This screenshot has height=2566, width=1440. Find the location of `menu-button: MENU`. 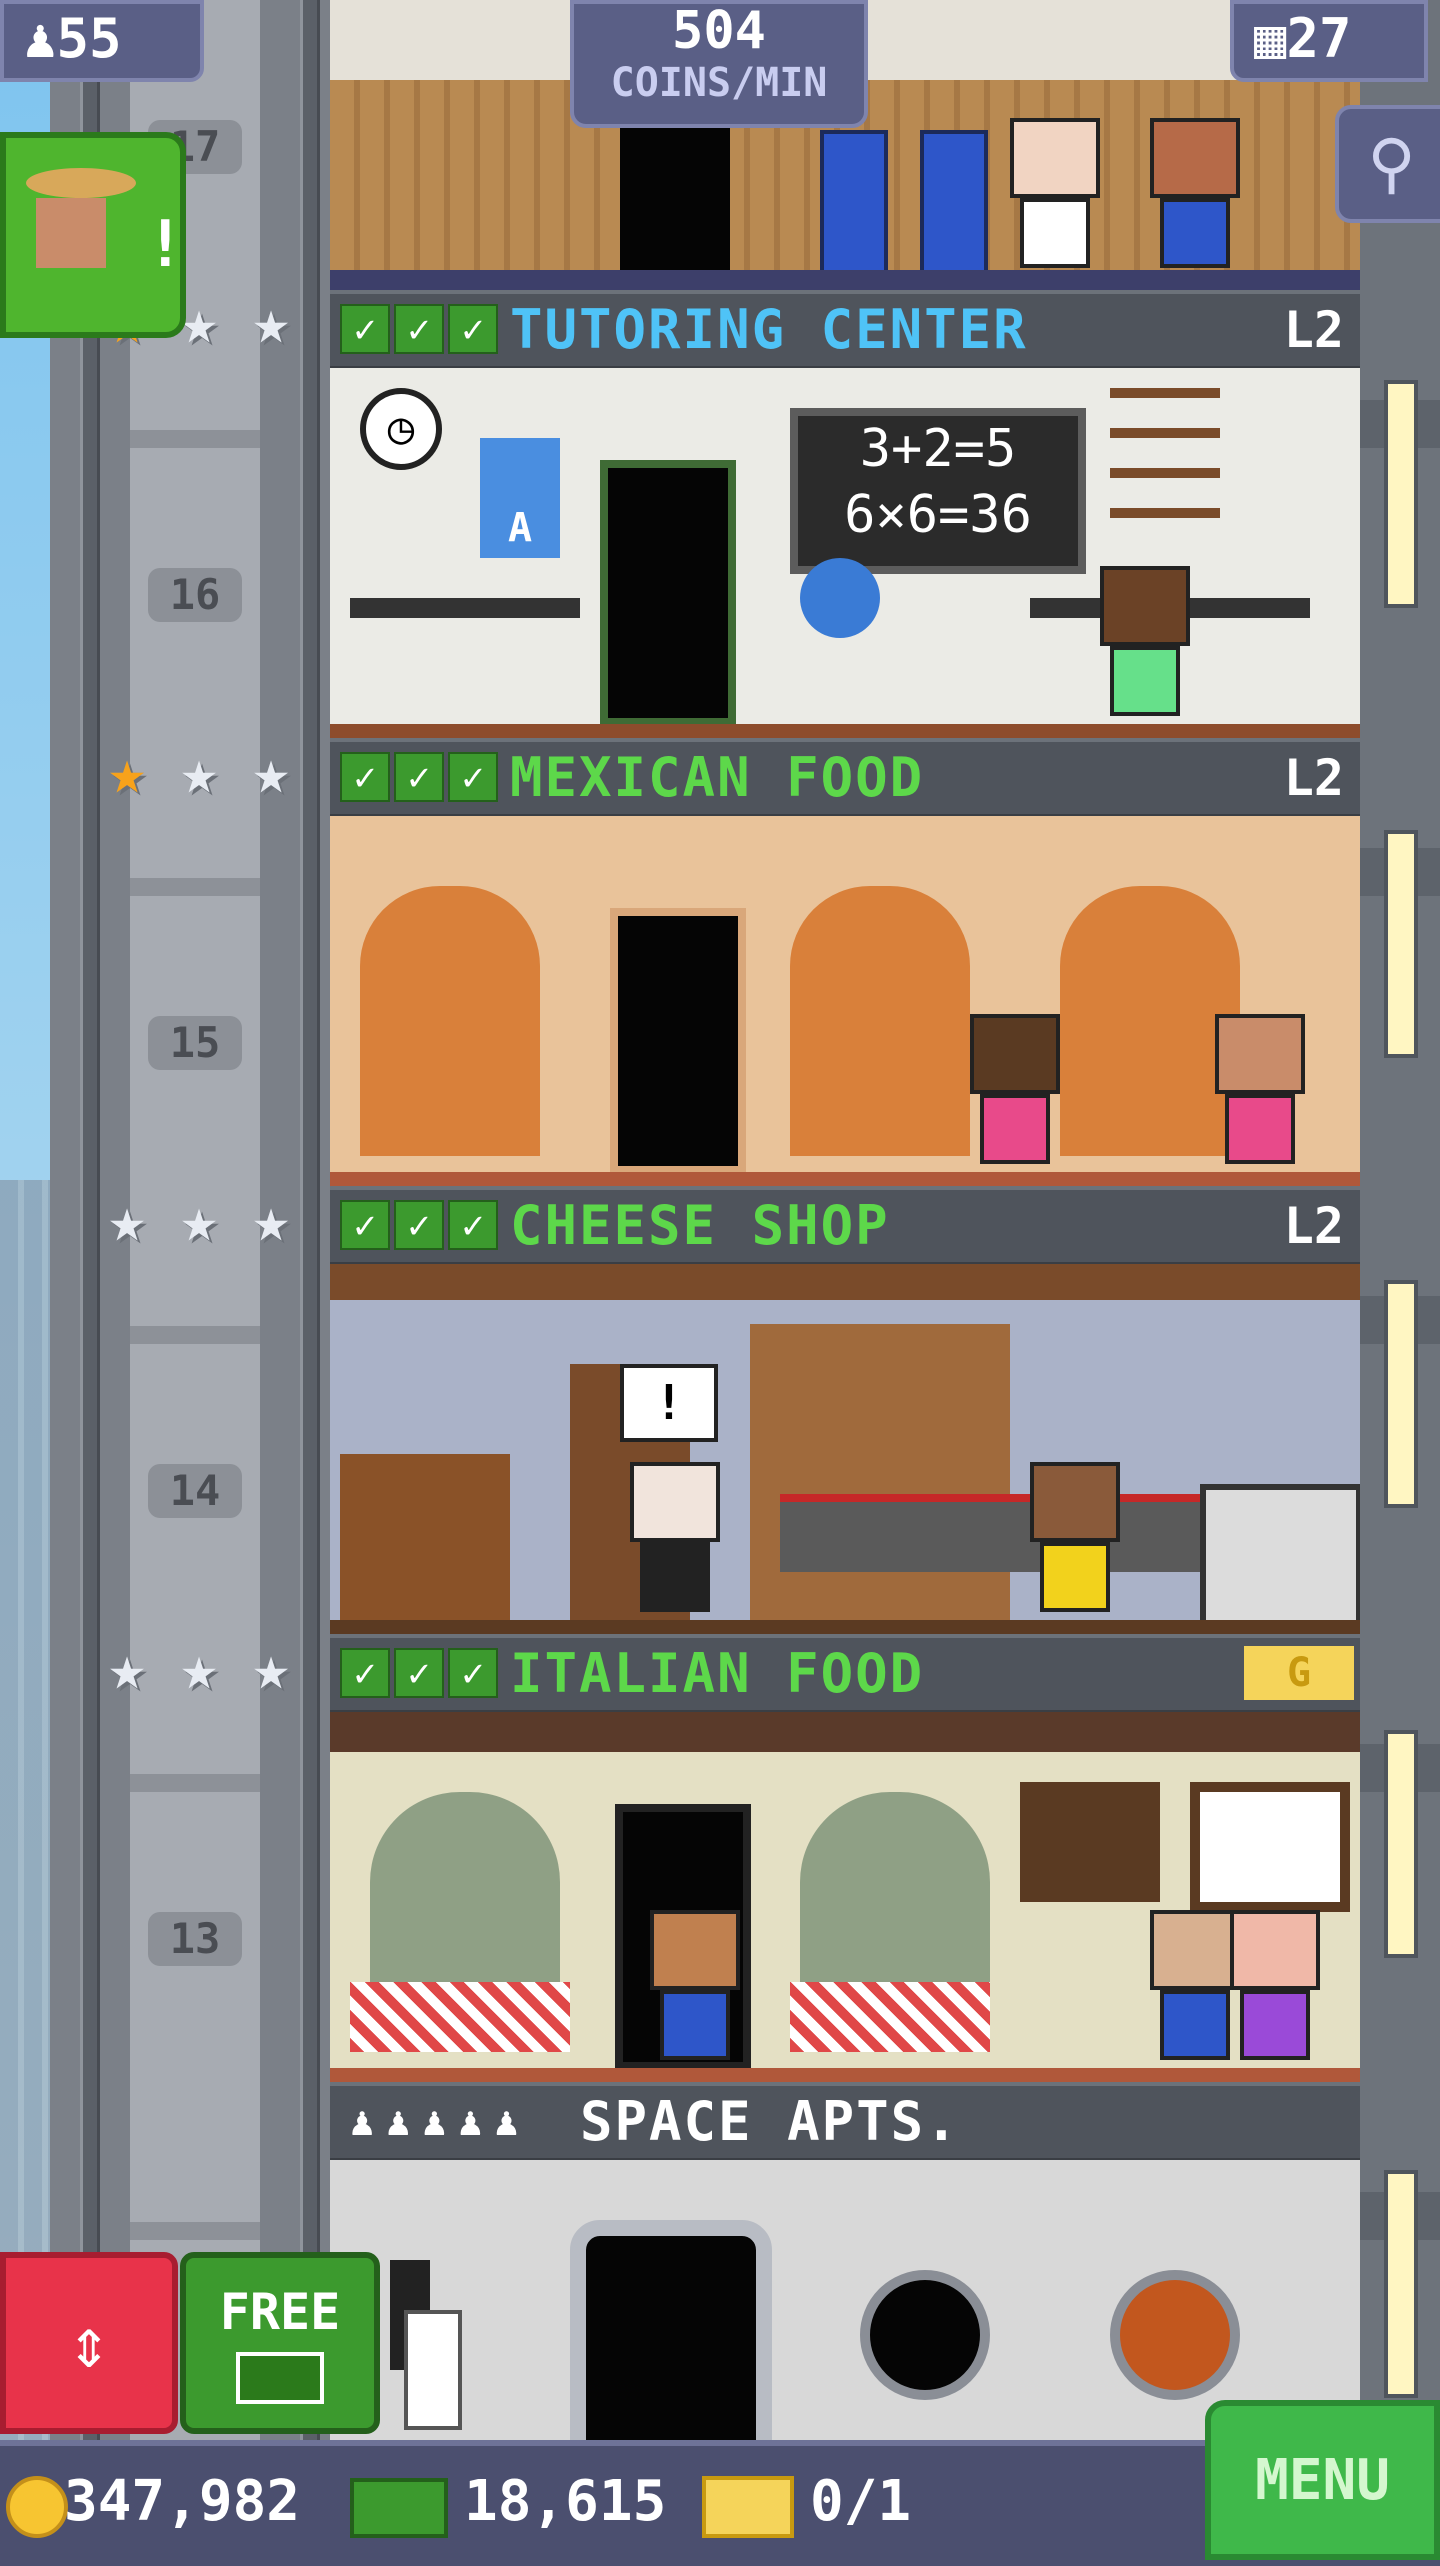

menu-button: MENU is located at coordinates (1322, 2480).